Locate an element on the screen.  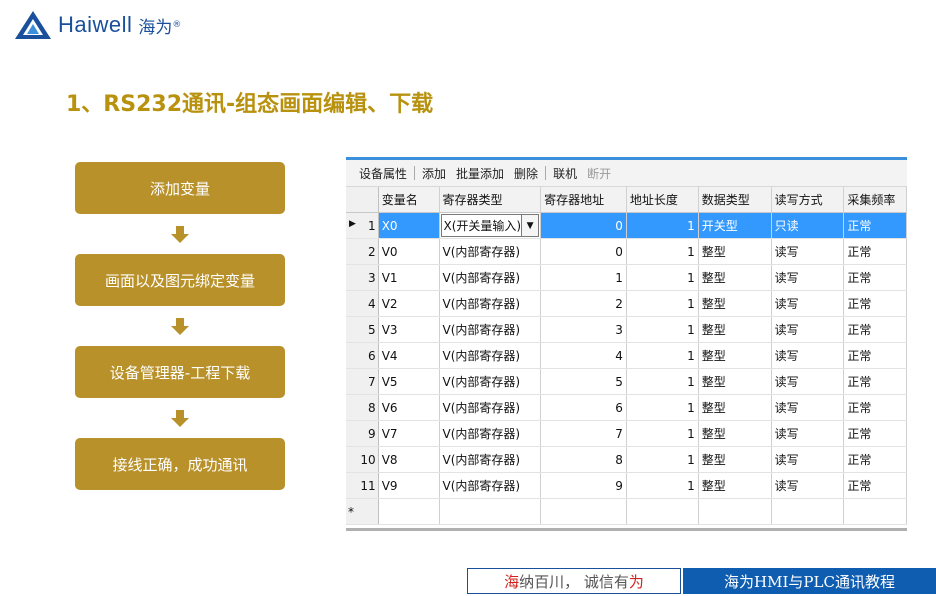
device-properties-button: 设备属性 is located at coordinates (383, 173).